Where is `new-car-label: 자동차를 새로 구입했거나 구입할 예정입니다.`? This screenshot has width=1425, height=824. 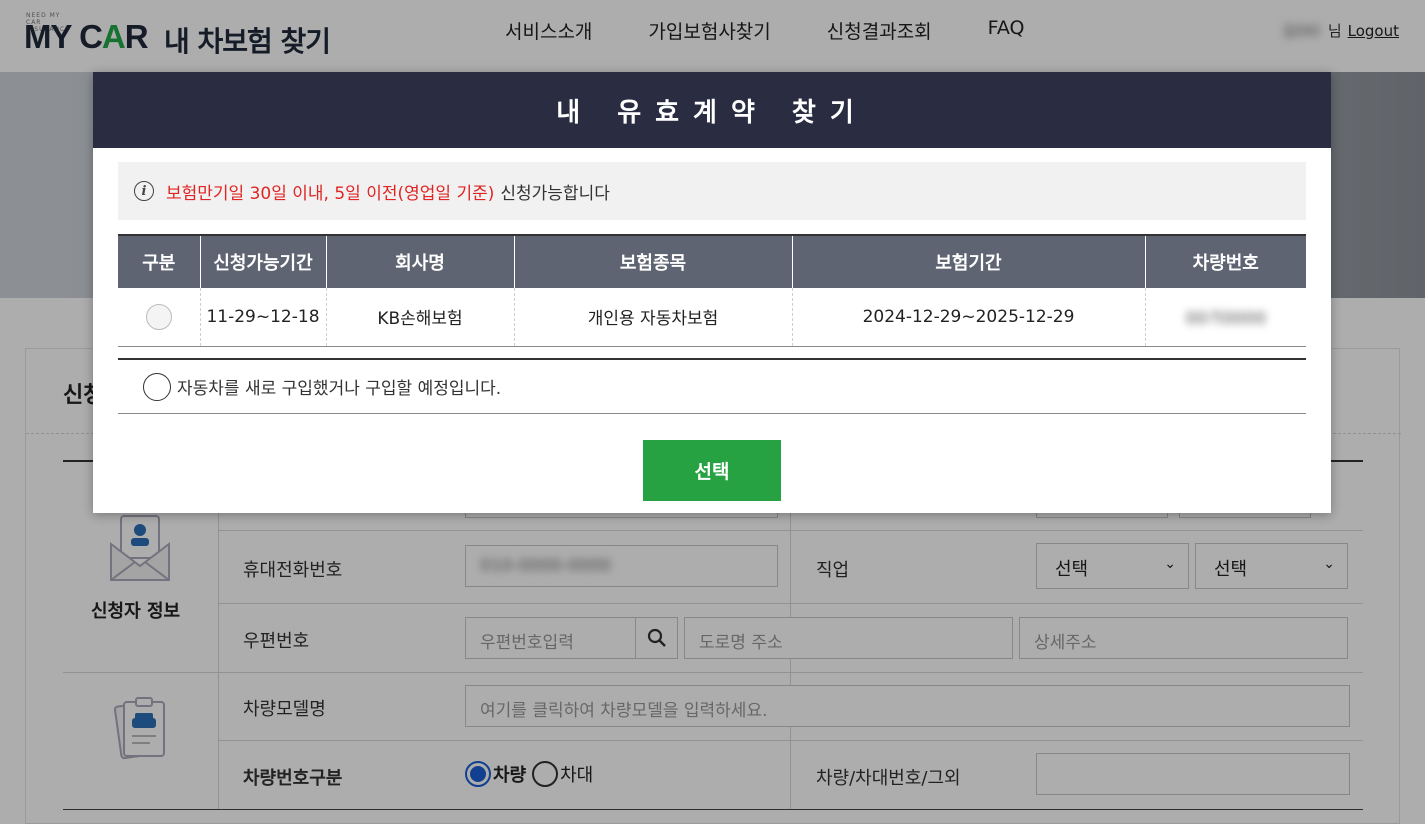 new-car-label: 자동차를 새로 구입했거나 구입할 예정입니다. is located at coordinates (339, 389).